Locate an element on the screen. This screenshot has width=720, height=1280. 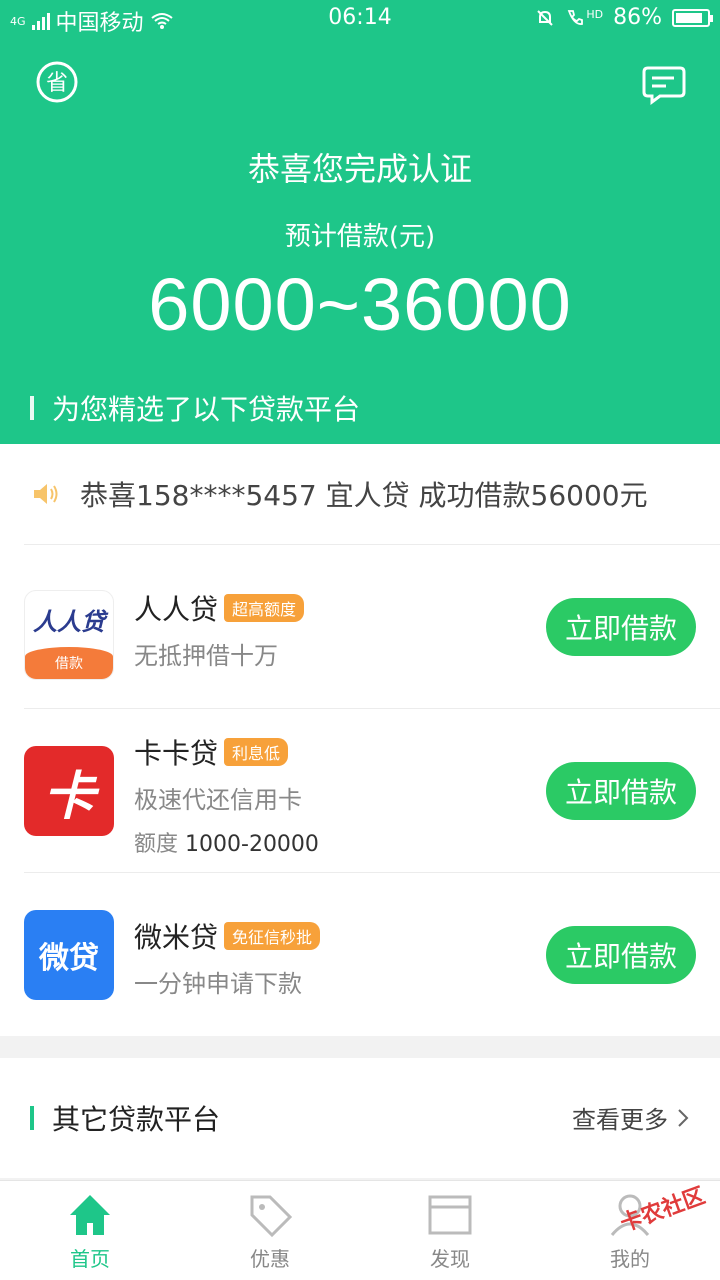
section-title: 为您精选了以下贷款平台 is located at coordinates (206, 409).